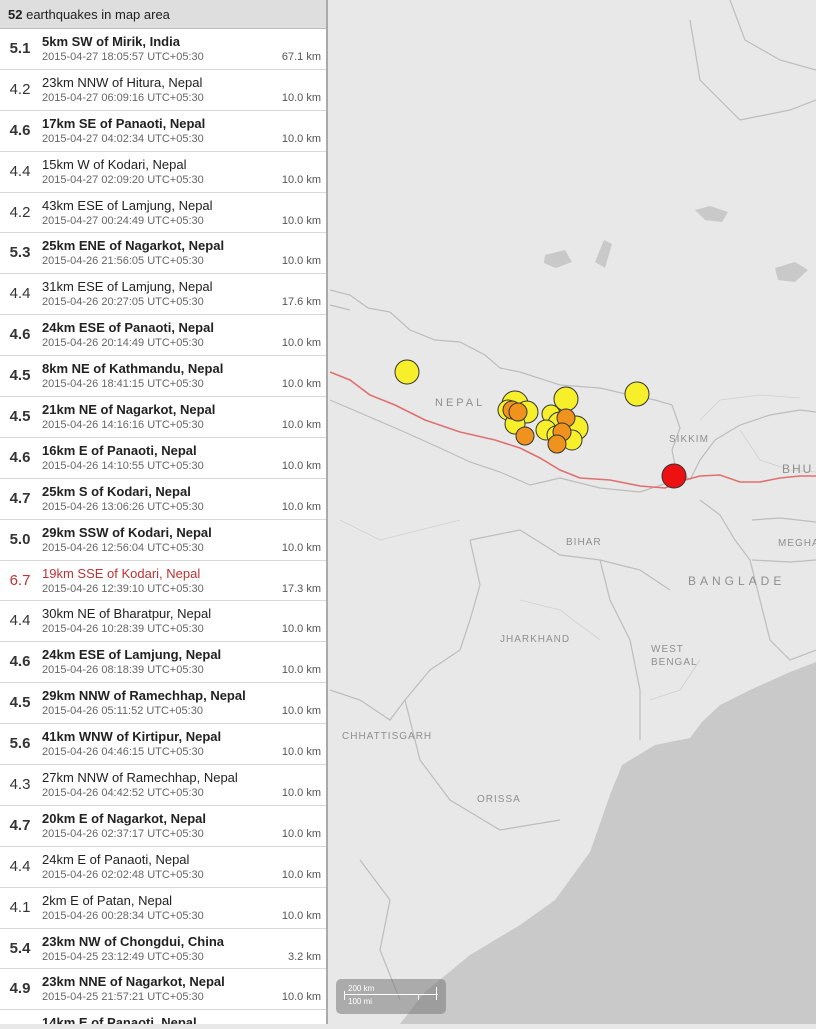 The image size is (816, 1029). I want to click on map-scale-bar: 200 km 100 mi, so click(391, 996).